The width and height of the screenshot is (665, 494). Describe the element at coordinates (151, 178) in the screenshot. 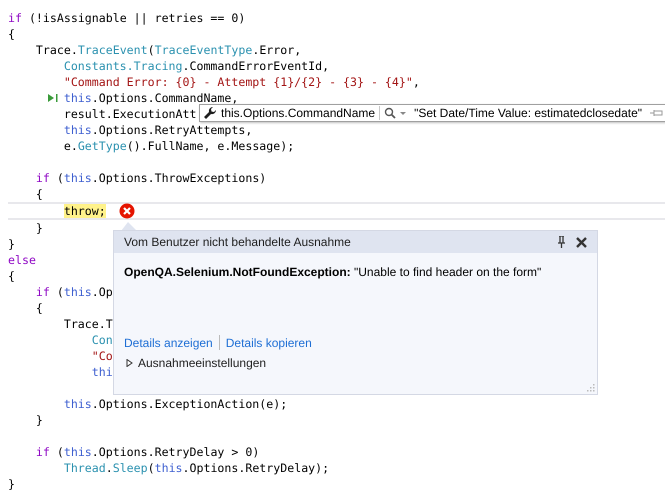

I see `code-line: if (this.Options.ThrowExceptions)` at that location.